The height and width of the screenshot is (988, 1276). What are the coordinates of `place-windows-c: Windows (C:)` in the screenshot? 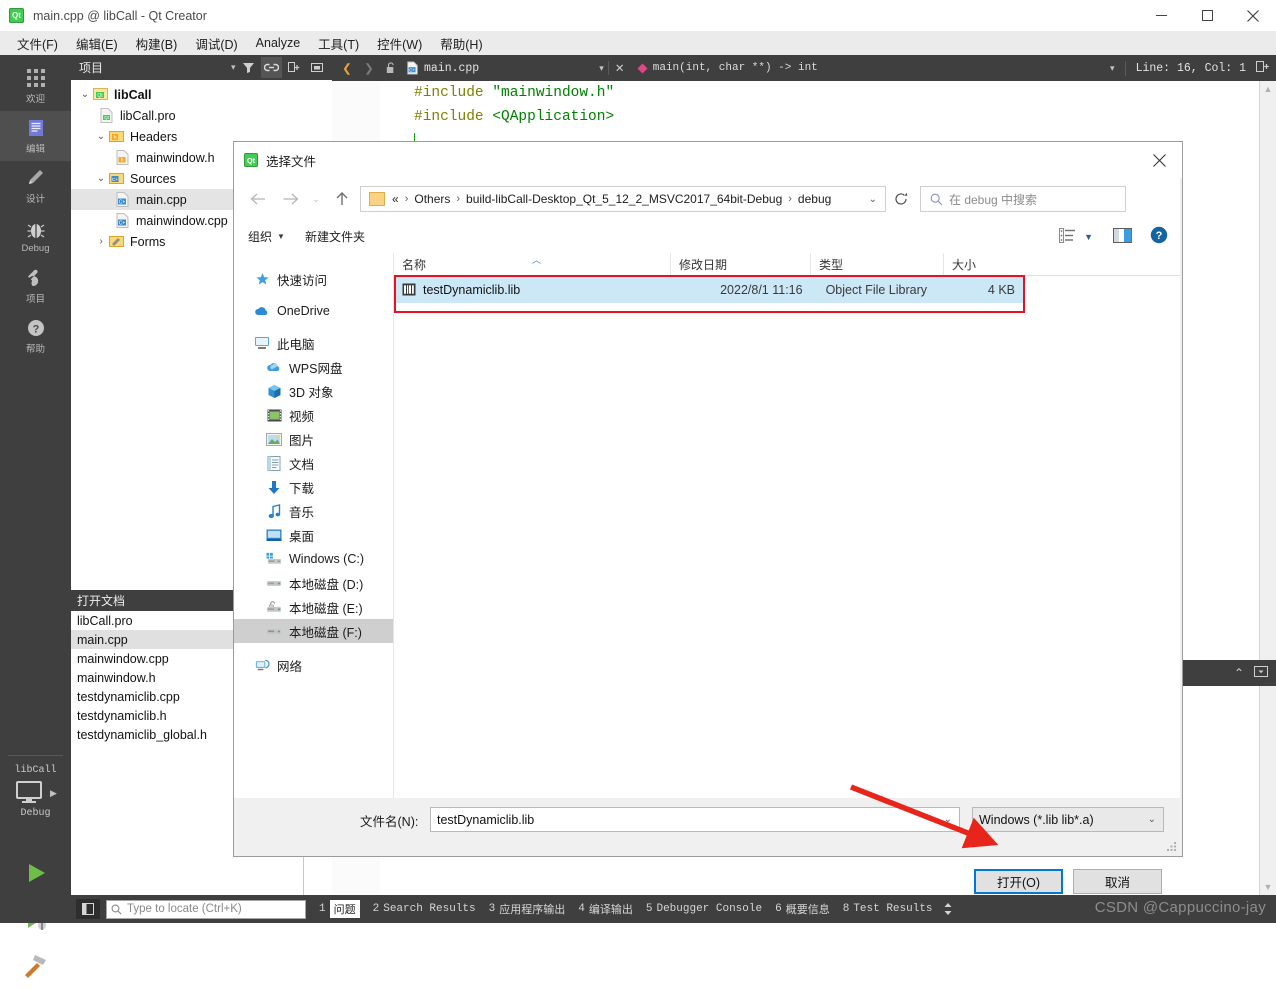 It's located at (313, 559).